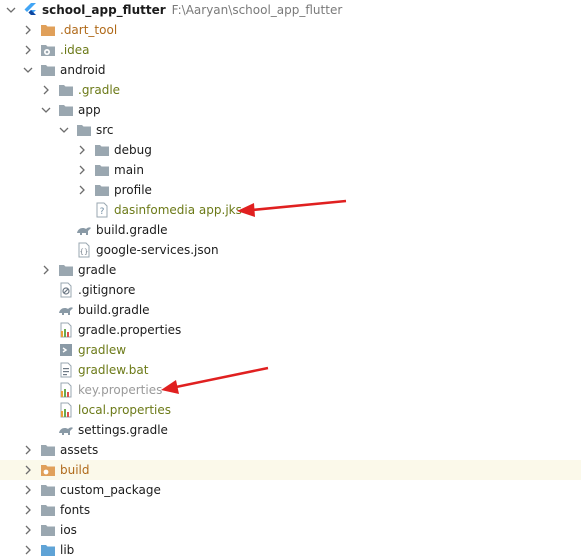 The image size is (581, 560). I want to click on tree-item-label: settings.gradle, so click(123, 430).